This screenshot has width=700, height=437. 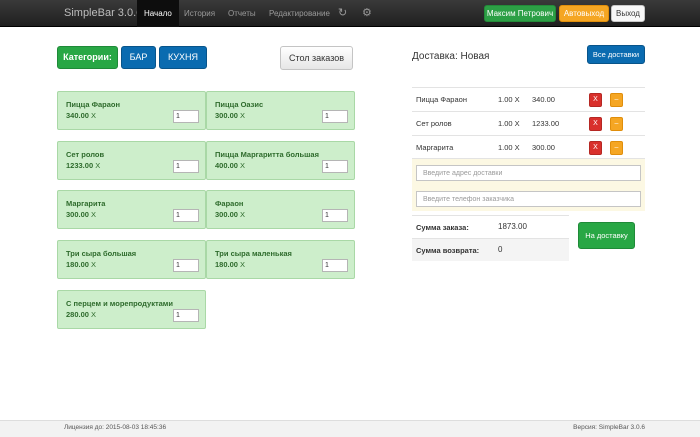 What do you see at coordinates (490, 249) in the screenshot?
I see `return-sum-row: Сумма возврата: 0` at bounding box center [490, 249].